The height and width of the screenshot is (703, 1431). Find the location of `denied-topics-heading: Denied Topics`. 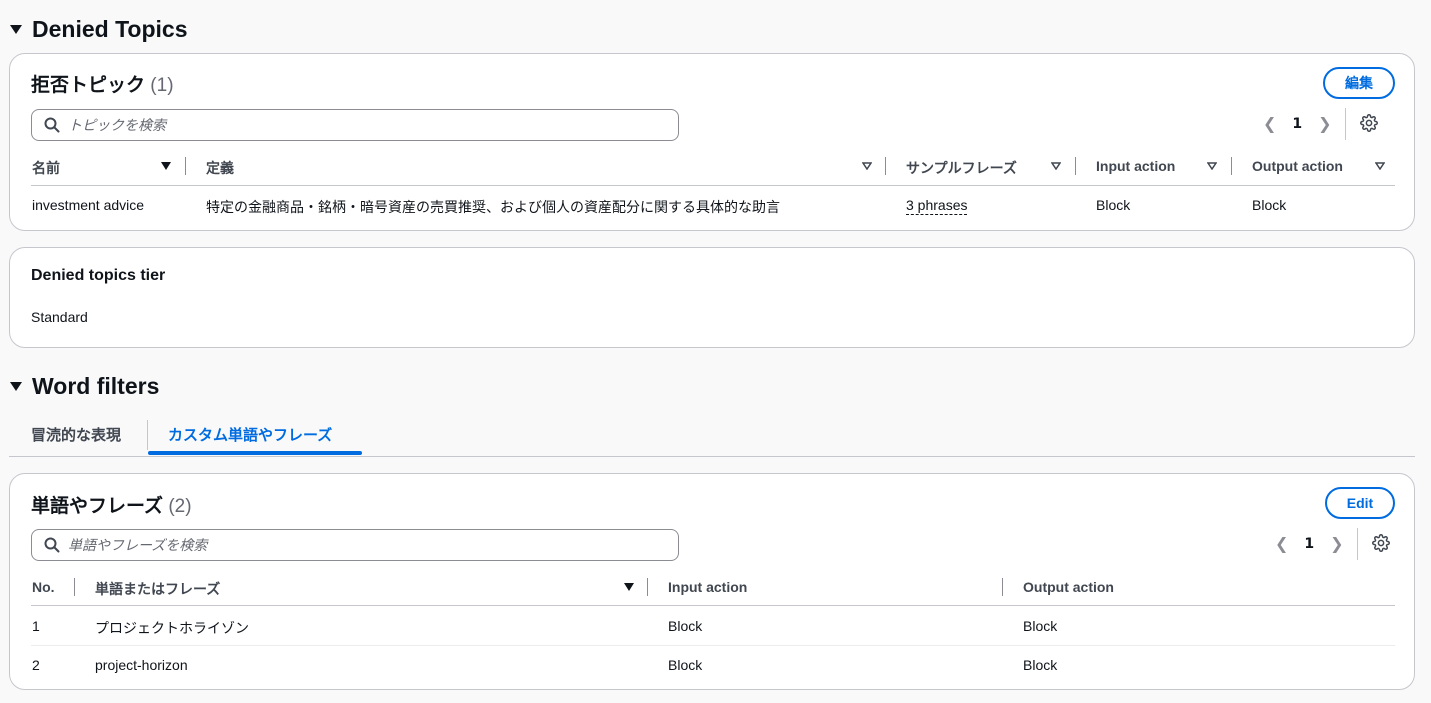

denied-topics-heading: Denied Topics is located at coordinates (110, 29).